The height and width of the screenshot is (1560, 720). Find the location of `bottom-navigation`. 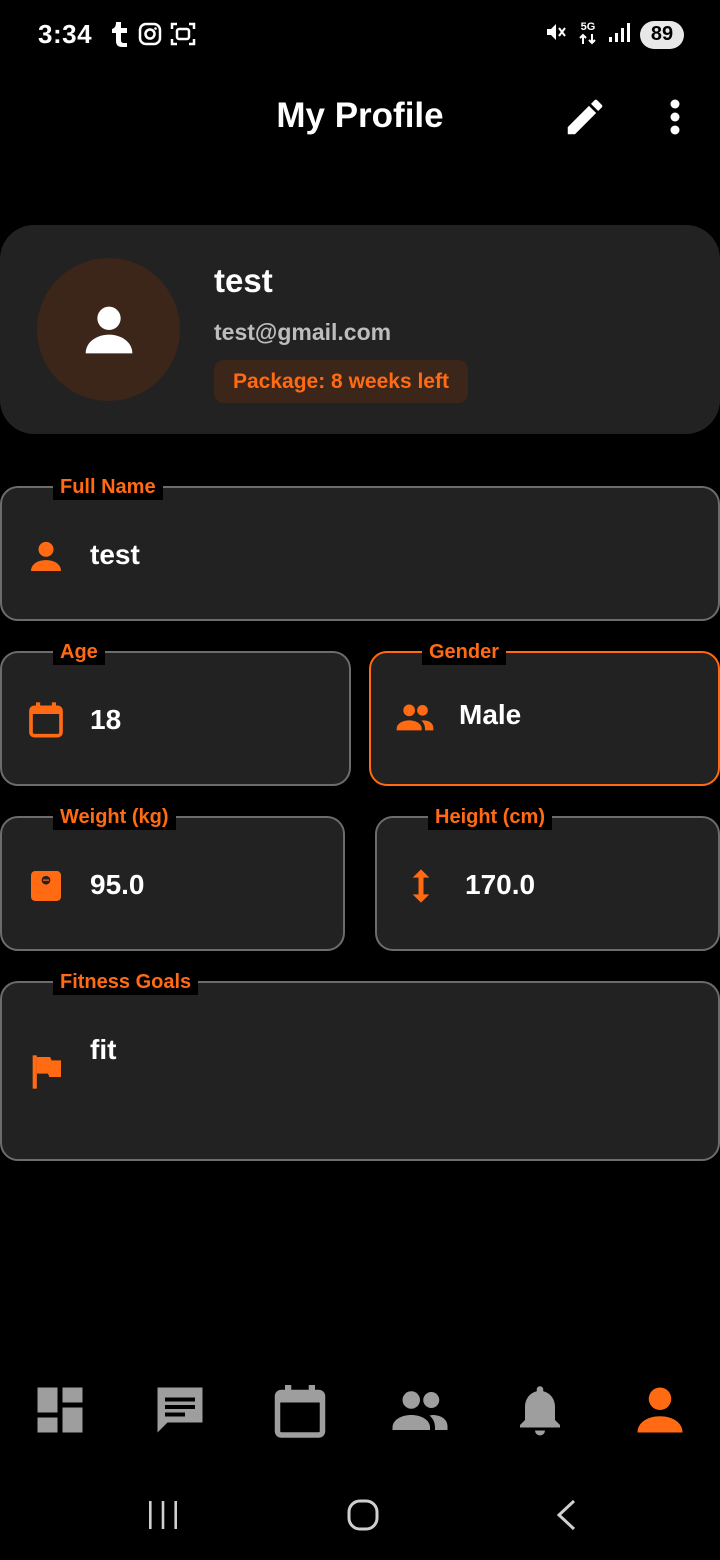

bottom-navigation is located at coordinates (360, 1410).